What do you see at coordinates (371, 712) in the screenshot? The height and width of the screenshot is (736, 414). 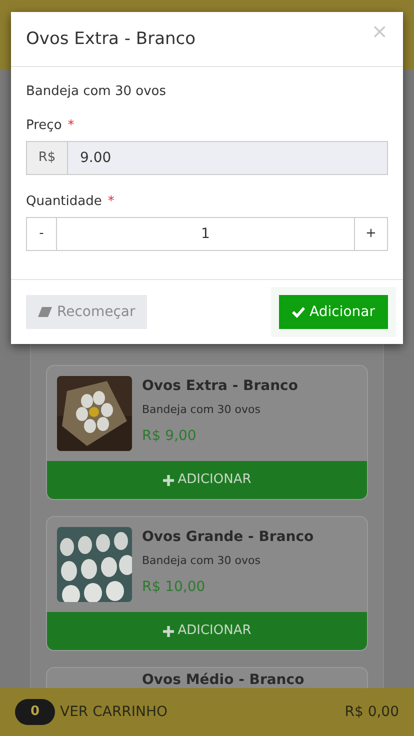 I see `cart-total: R$ 0,00` at bounding box center [371, 712].